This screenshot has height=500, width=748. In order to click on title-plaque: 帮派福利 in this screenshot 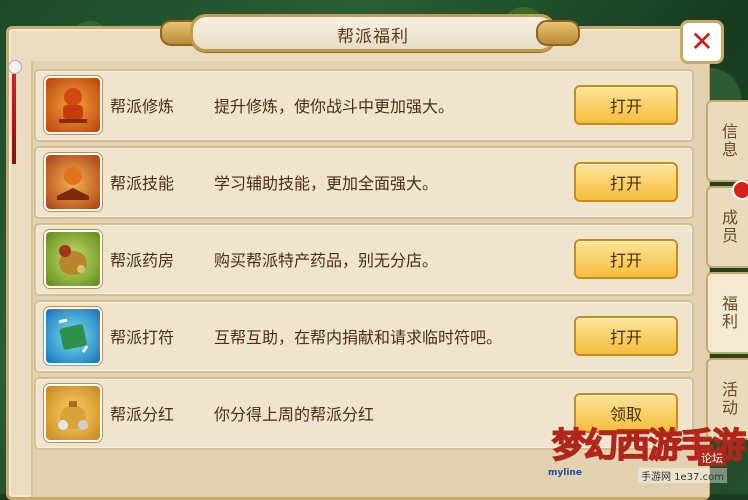, I will do `click(370, 31)`.